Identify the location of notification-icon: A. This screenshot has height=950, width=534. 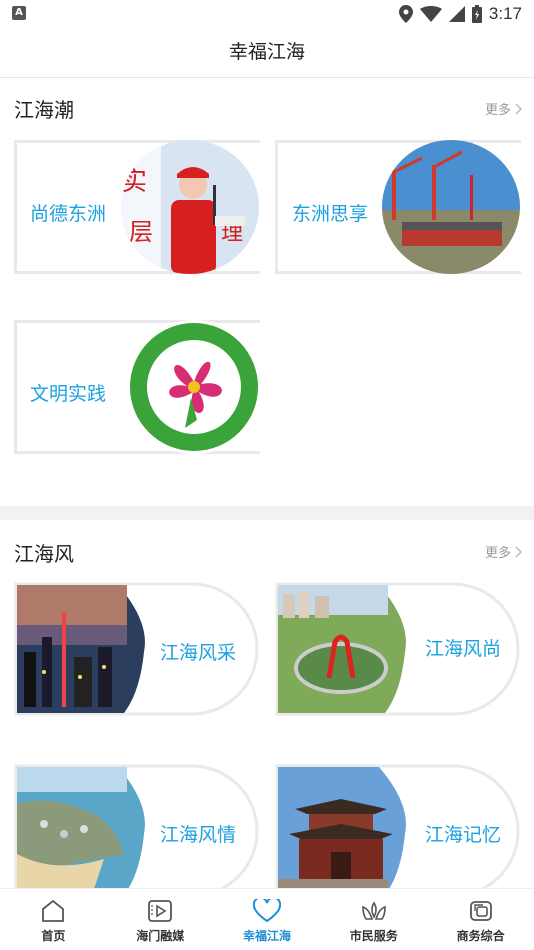
(19, 13).